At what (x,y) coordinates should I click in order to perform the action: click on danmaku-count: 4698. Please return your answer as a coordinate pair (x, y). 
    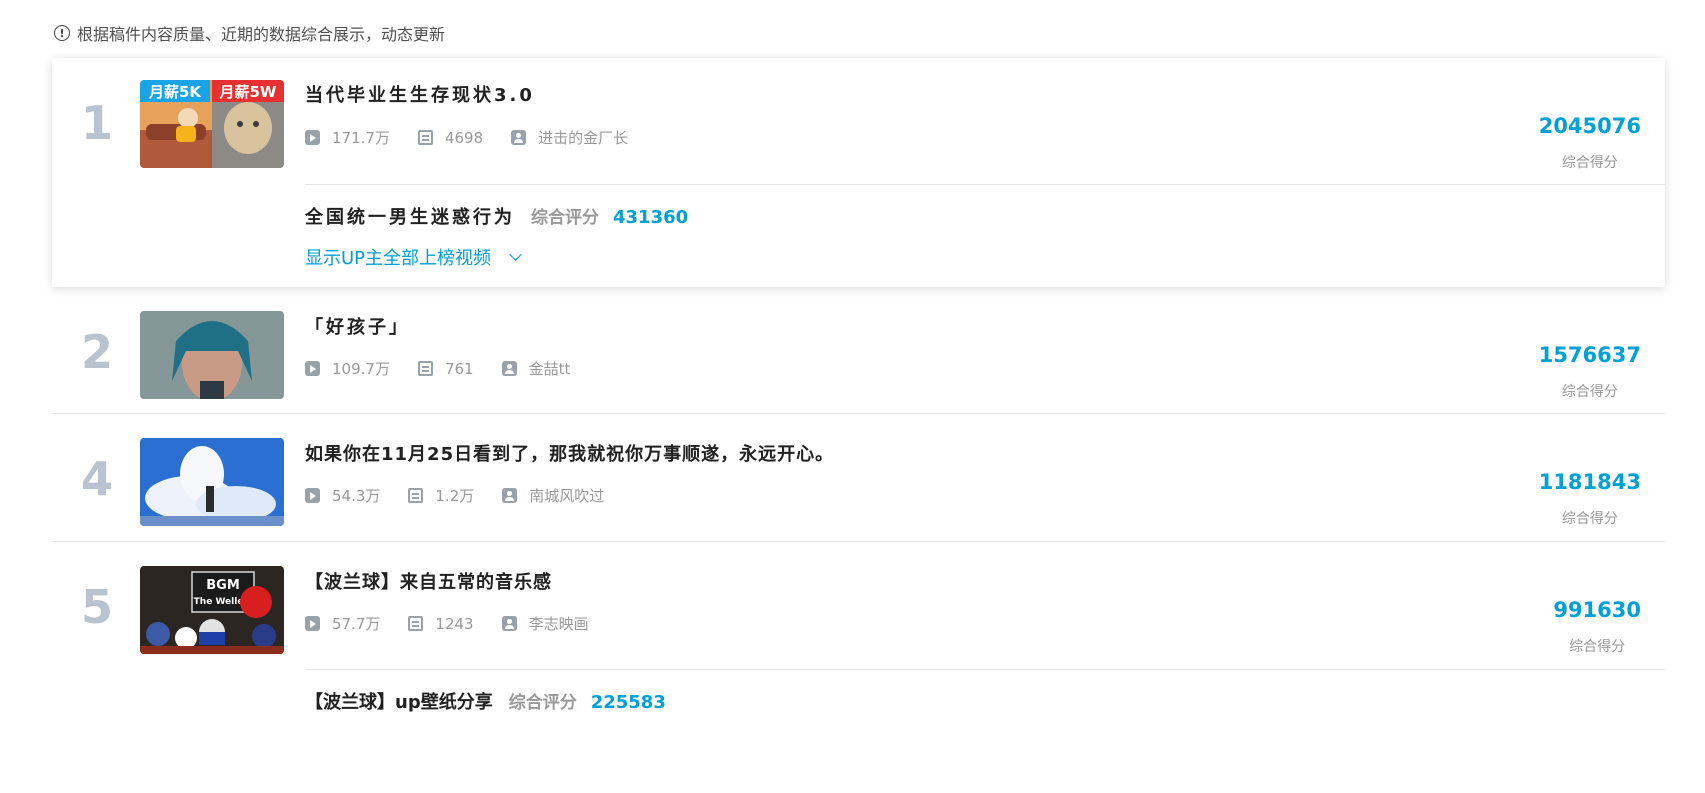
    Looking at the image, I should click on (464, 137).